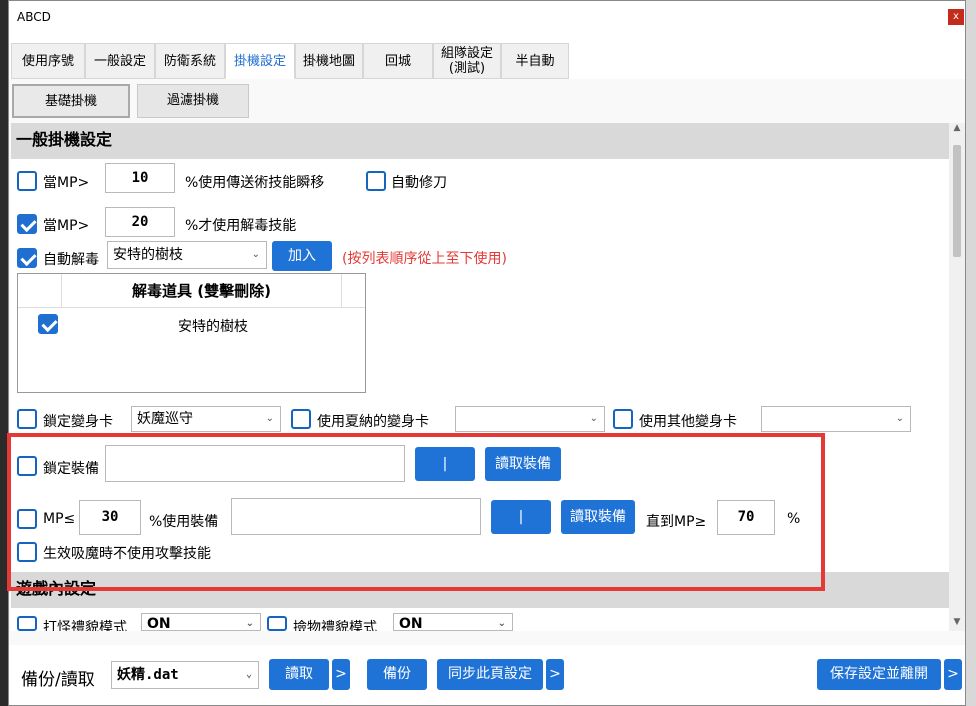 The height and width of the screenshot is (706, 976). Describe the element at coordinates (71, 260) in the screenshot. I see `auto-detox-label: 自動解毒` at that location.